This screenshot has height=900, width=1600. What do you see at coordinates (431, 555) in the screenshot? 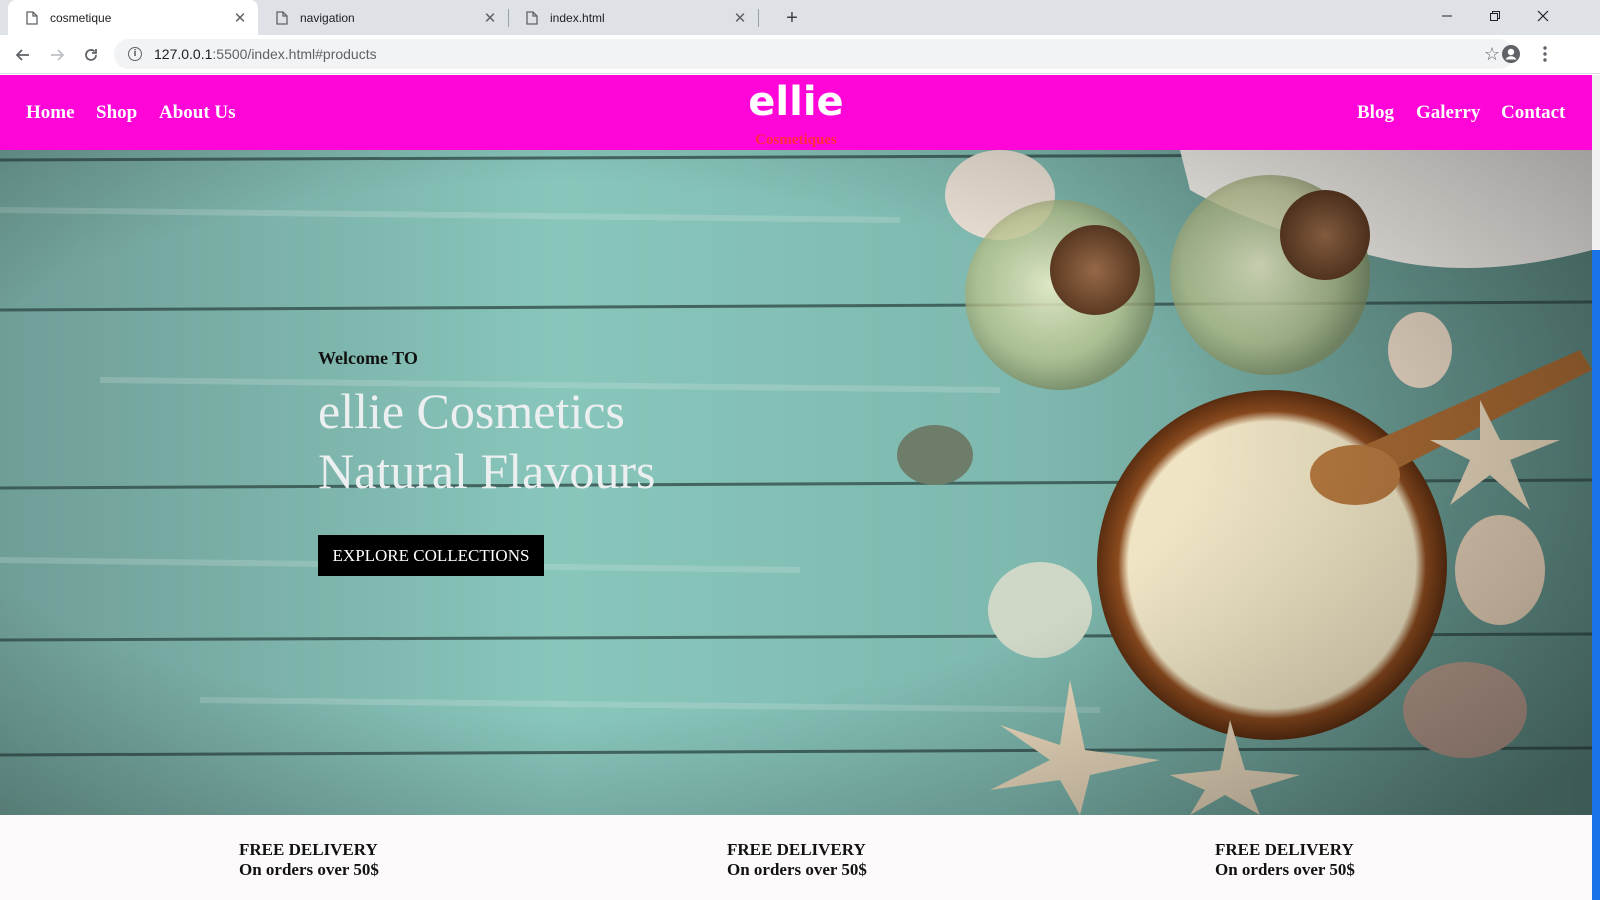
I see `explore-collections-button: EXPLORE COLLECTIONS` at bounding box center [431, 555].